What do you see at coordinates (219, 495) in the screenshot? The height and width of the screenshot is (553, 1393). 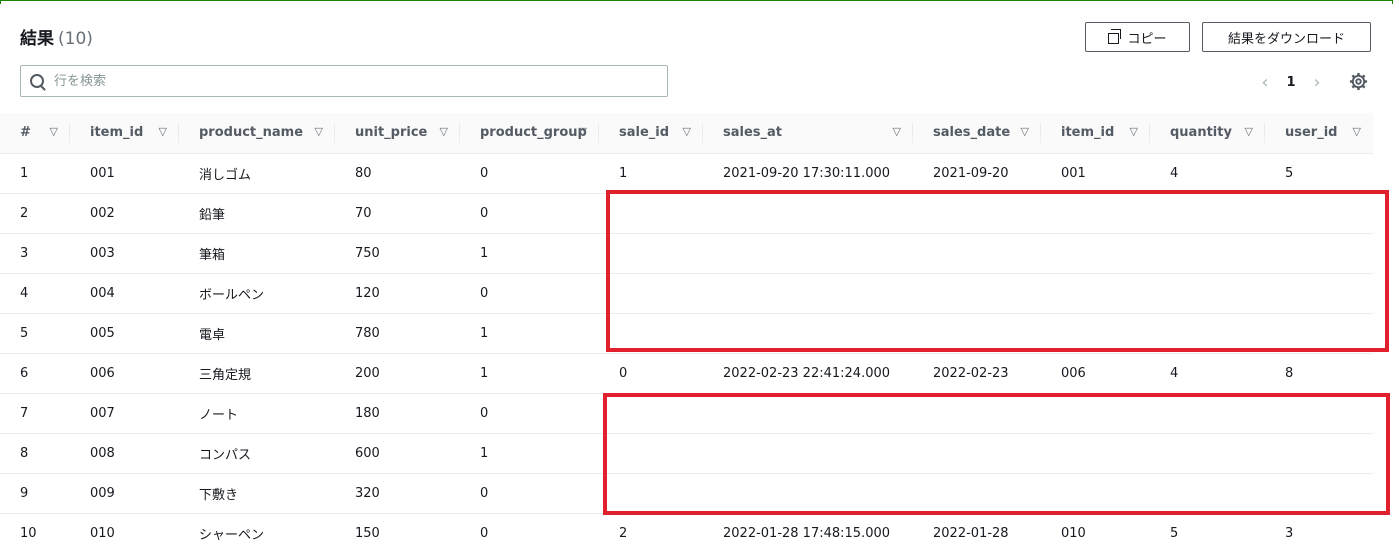 I see `table-cell: 下敷き` at bounding box center [219, 495].